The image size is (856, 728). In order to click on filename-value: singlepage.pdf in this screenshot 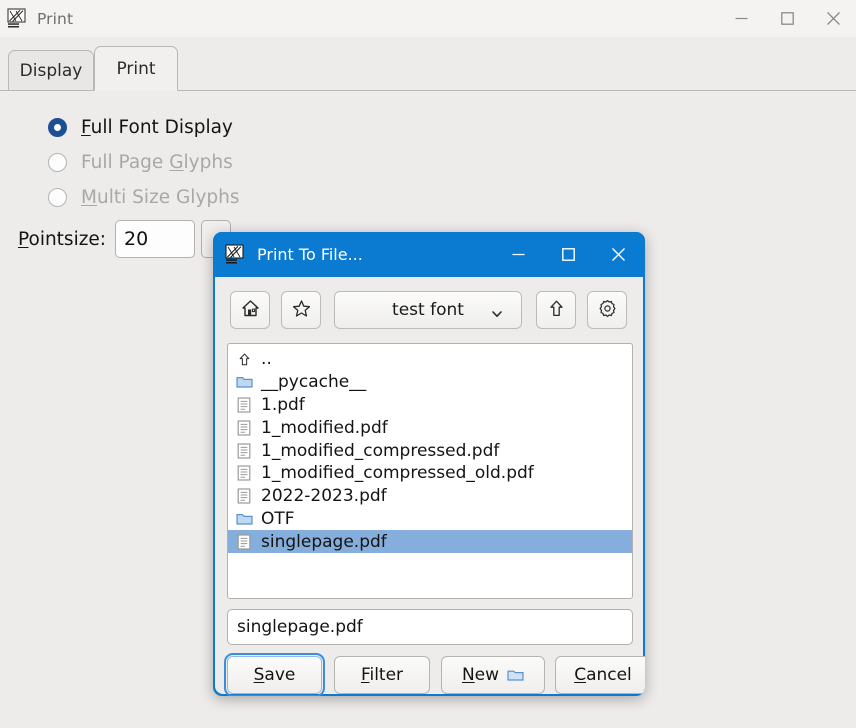, I will do `click(300, 627)`.